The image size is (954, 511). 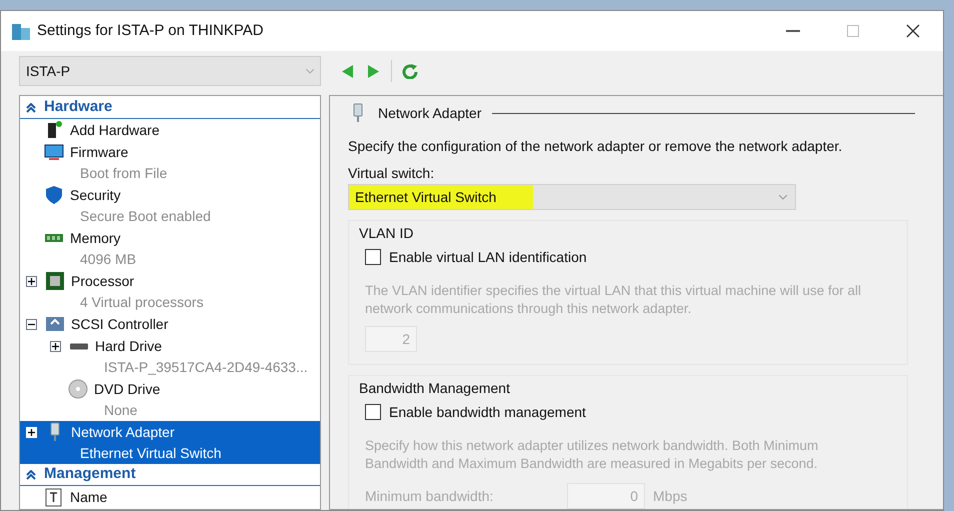 What do you see at coordinates (430, 113) in the screenshot?
I see `panel-title: Network Adapter` at bounding box center [430, 113].